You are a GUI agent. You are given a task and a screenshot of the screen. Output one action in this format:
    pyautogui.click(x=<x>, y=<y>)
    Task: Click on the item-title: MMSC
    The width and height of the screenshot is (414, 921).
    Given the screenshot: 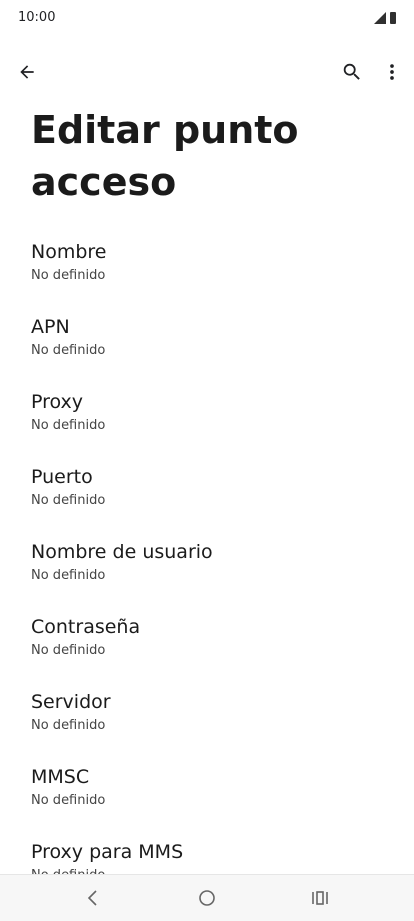 What is the action you would take?
    pyautogui.click(x=60, y=777)
    